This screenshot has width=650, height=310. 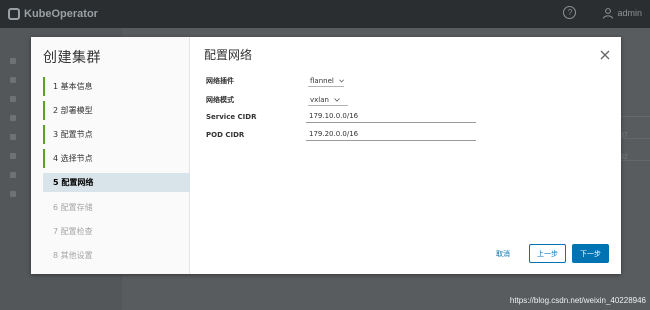 I want to click on network-plugin-select: flannel, so click(x=326, y=81).